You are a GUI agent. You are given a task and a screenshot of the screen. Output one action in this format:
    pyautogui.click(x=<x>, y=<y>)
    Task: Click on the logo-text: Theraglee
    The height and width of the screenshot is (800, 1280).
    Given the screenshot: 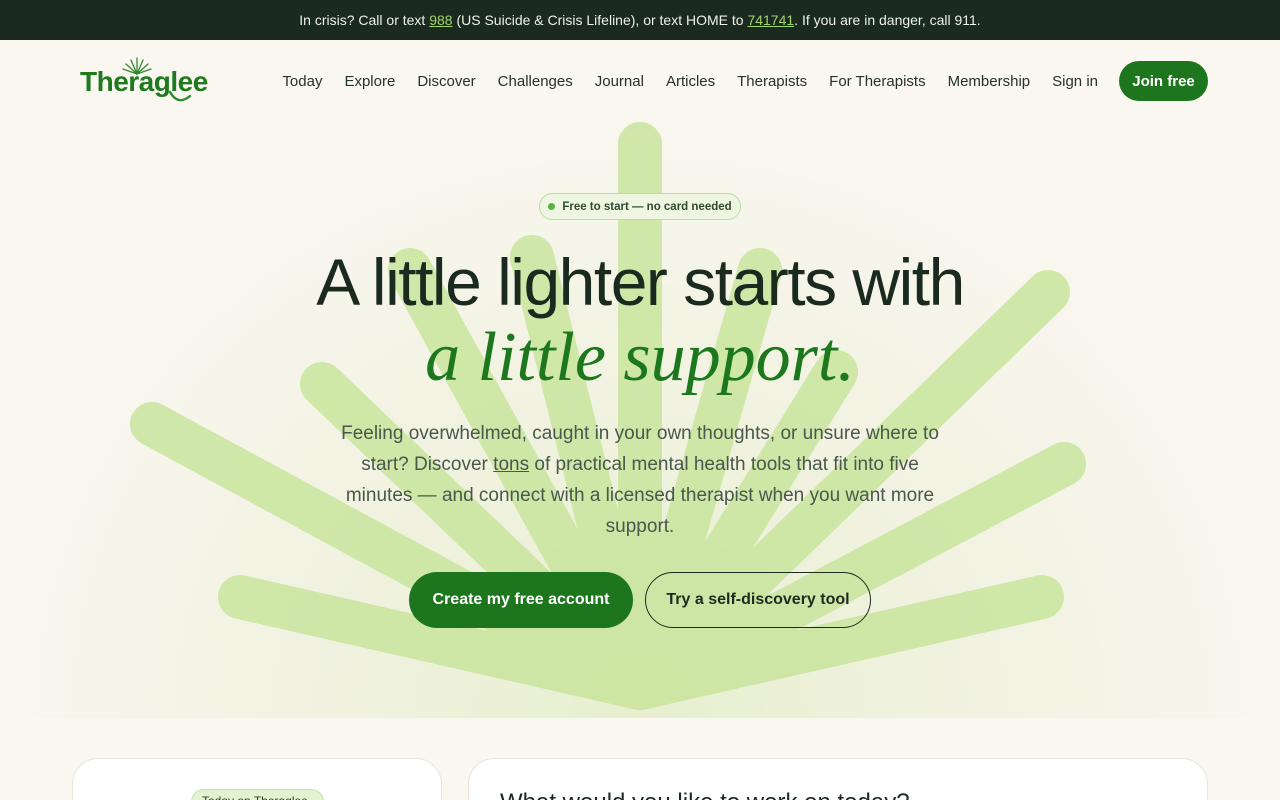 What is the action you would take?
    pyautogui.click(x=144, y=81)
    